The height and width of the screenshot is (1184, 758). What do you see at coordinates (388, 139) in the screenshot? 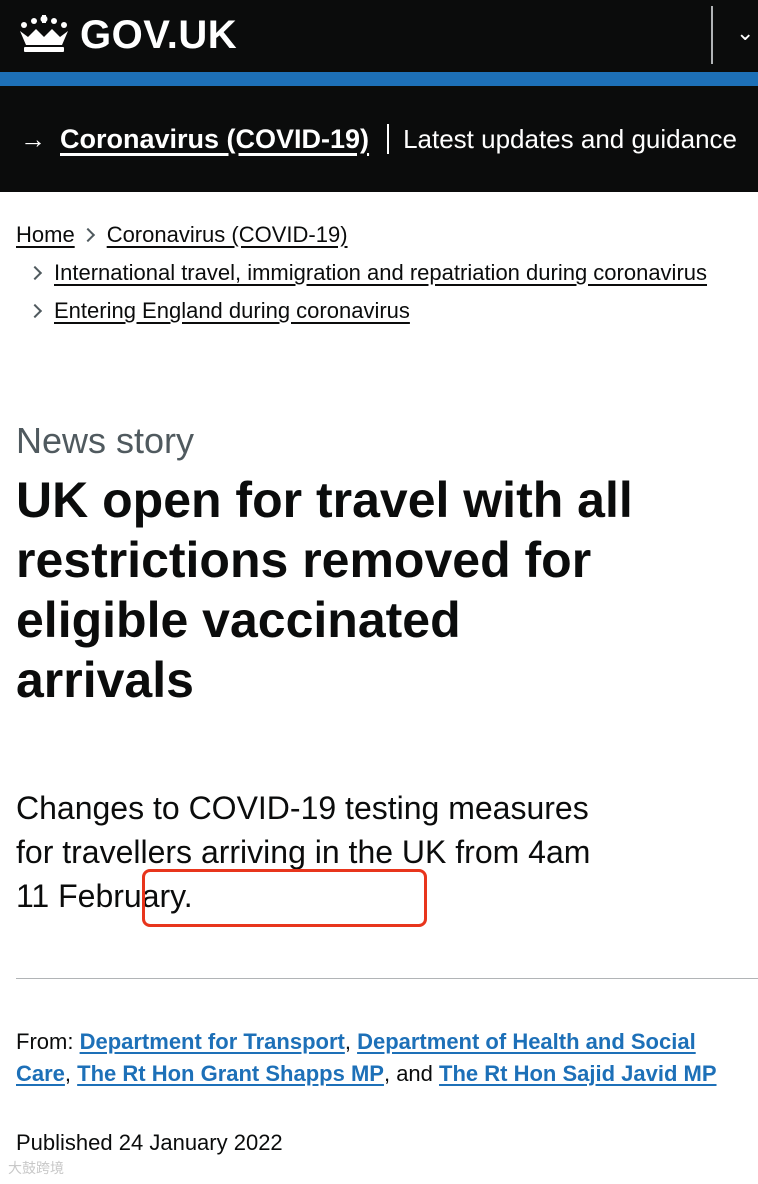
I see `banner-separator` at bounding box center [388, 139].